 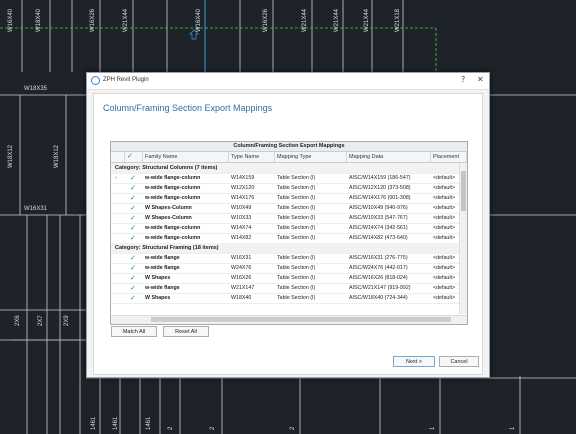 What do you see at coordinates (463, 80) in the screenshot?
I see `help-icon: ?` at bounding box center [463, 80].